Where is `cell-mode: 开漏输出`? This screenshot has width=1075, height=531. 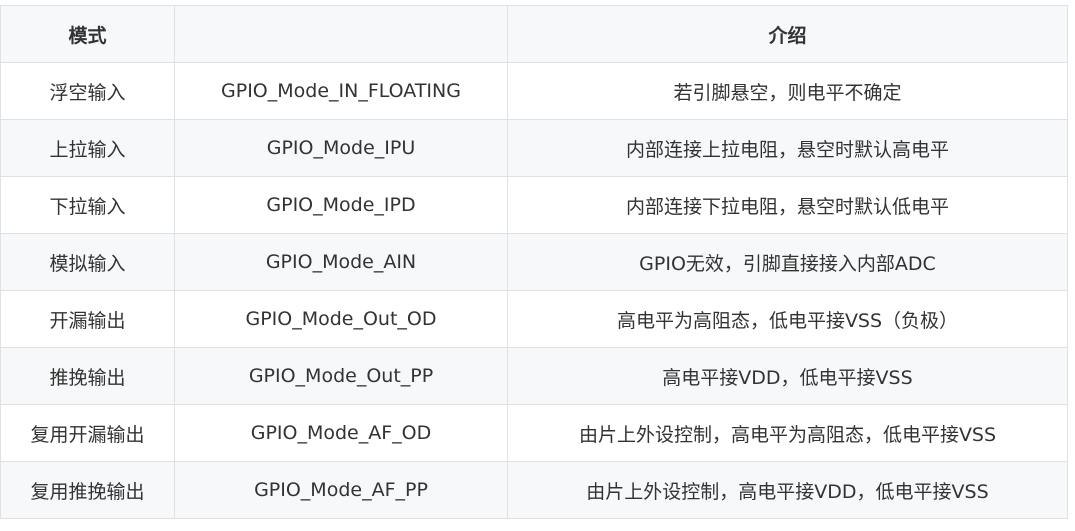
cell-mode: 开漏输出 is located at coordinates (87, 319).